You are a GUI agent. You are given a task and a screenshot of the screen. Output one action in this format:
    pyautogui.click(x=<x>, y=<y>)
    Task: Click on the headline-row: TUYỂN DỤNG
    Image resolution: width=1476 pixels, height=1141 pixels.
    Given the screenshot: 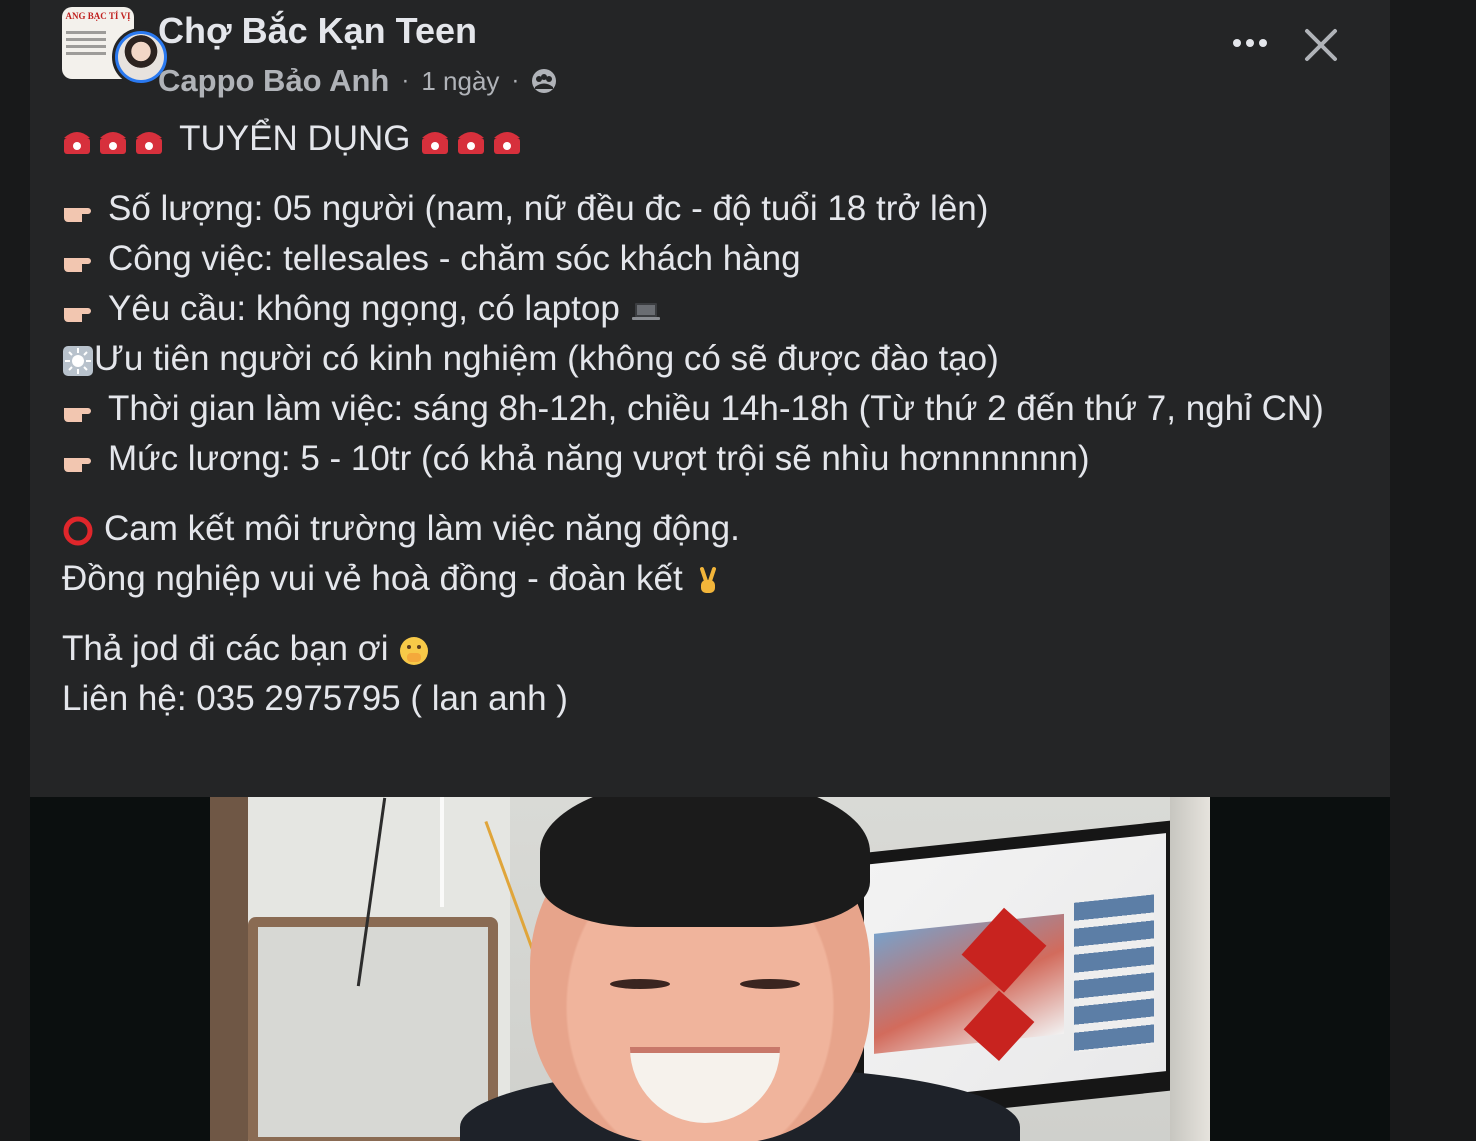 What is the action you would take?
    pyautogui.click(x=712, y=139)
    